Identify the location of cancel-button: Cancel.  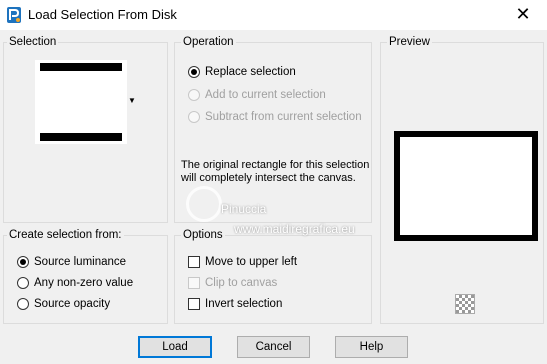
(273, 347).